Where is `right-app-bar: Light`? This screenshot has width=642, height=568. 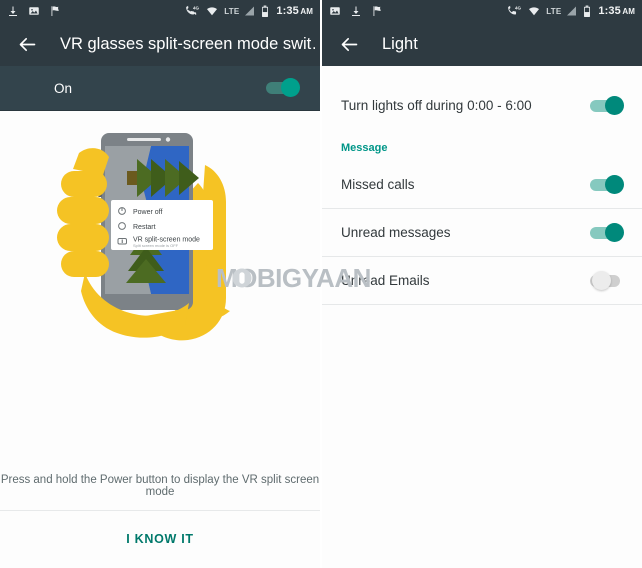 right-app-bar: Light is located at coordinates (482, 44).